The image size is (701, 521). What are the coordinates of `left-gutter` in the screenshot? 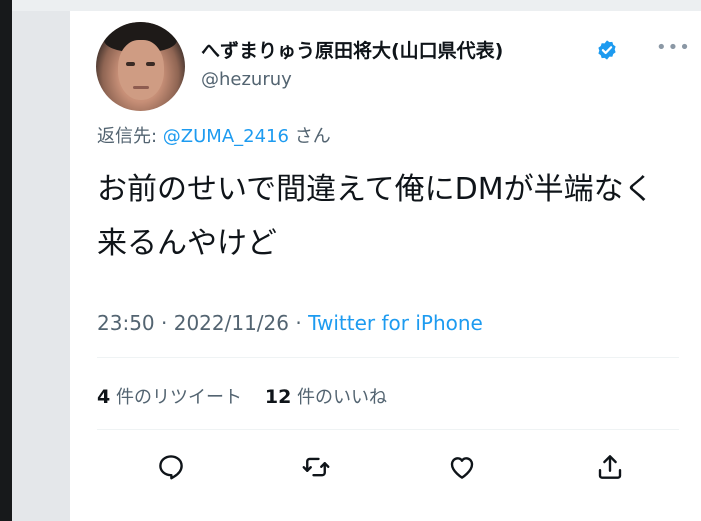 It's located at (41, 260).